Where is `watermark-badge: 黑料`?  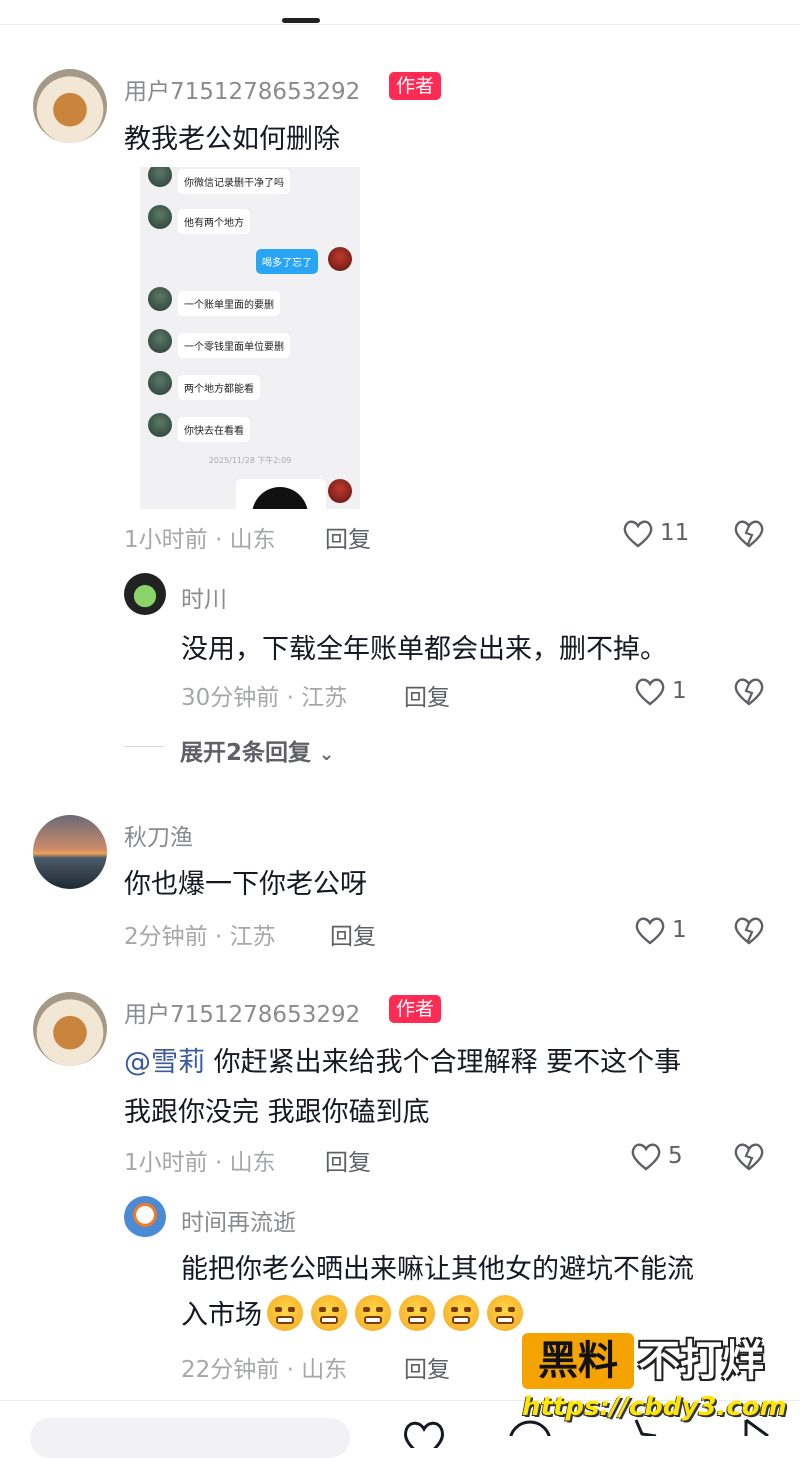
watermark-badge: 黑料 is located at coordinates (578, 1361).